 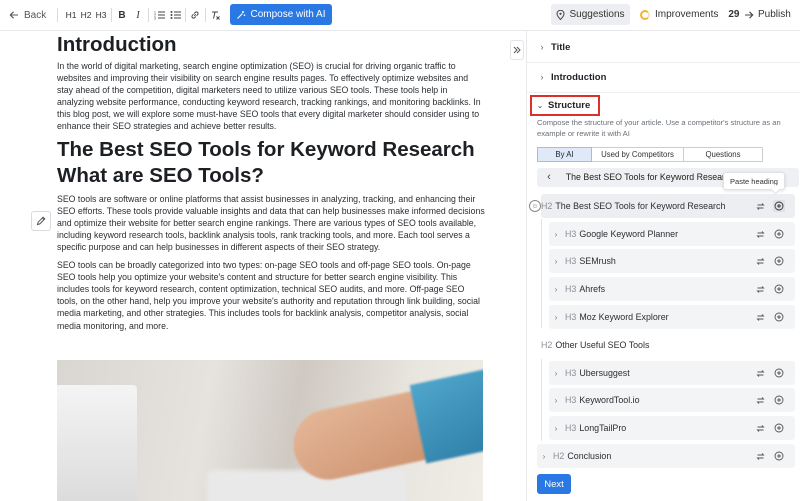 I want to click on bullet-list-button, so click(x=175, y=15).